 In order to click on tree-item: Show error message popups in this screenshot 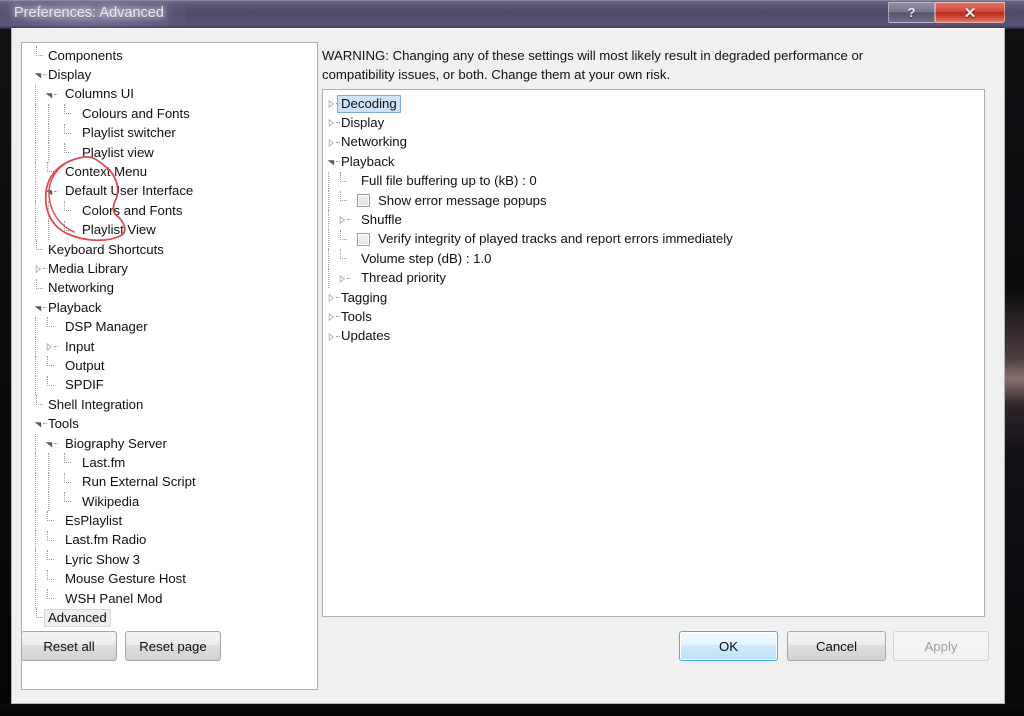, I will do `click(653, 200)`.